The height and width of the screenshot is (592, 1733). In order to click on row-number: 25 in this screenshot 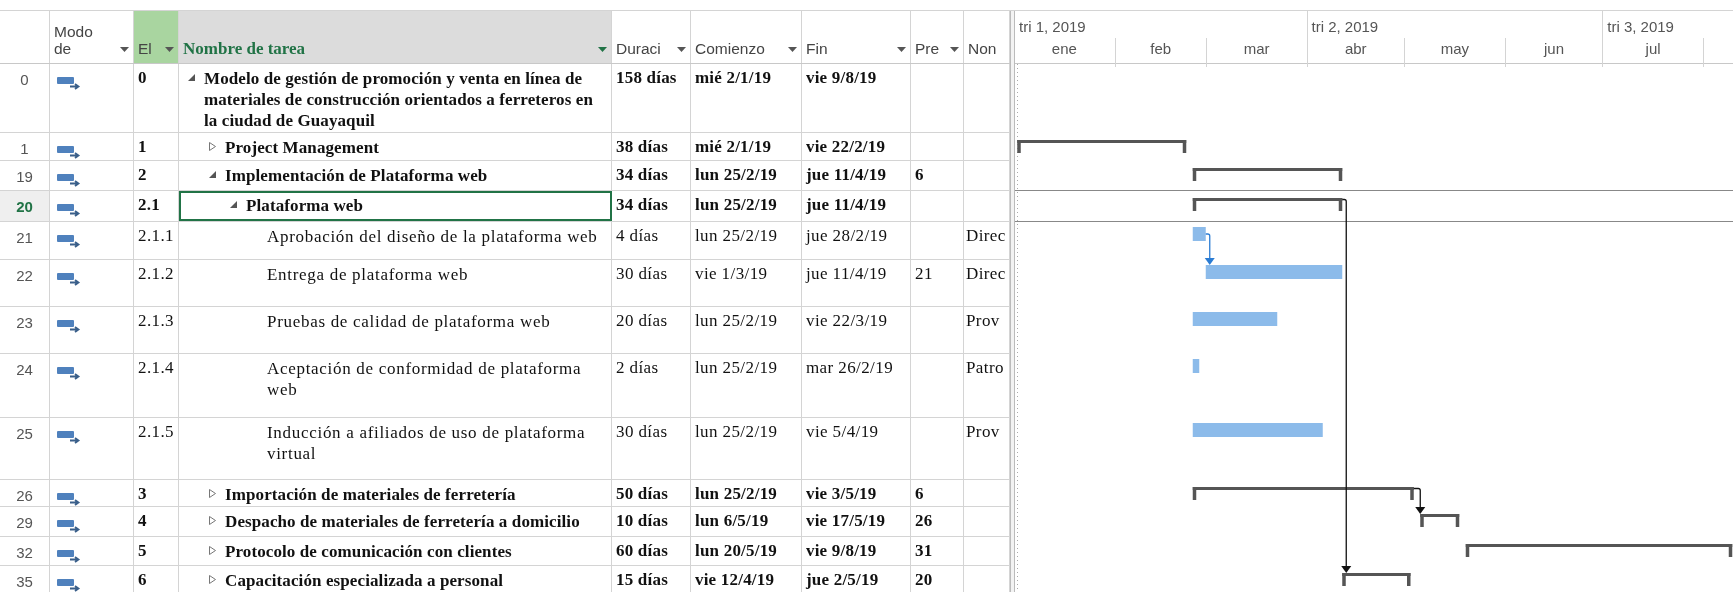, I will do `click(25, 448)`.